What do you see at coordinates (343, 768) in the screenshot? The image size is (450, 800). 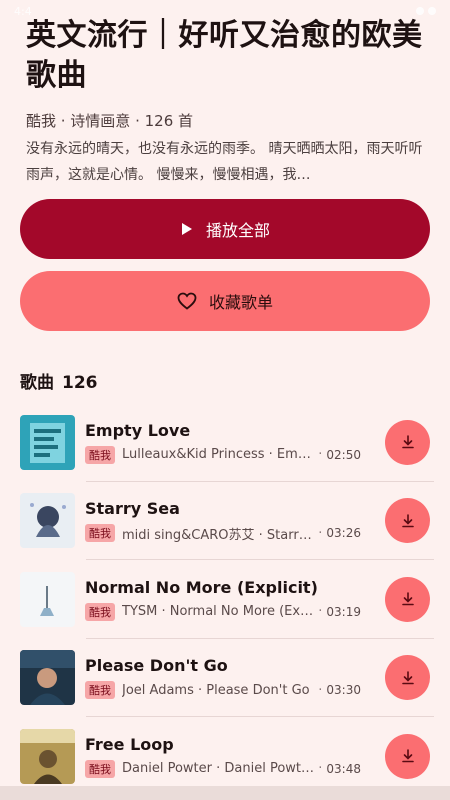 I see `song-duration: 03:48` at bounding box center [343, 768].